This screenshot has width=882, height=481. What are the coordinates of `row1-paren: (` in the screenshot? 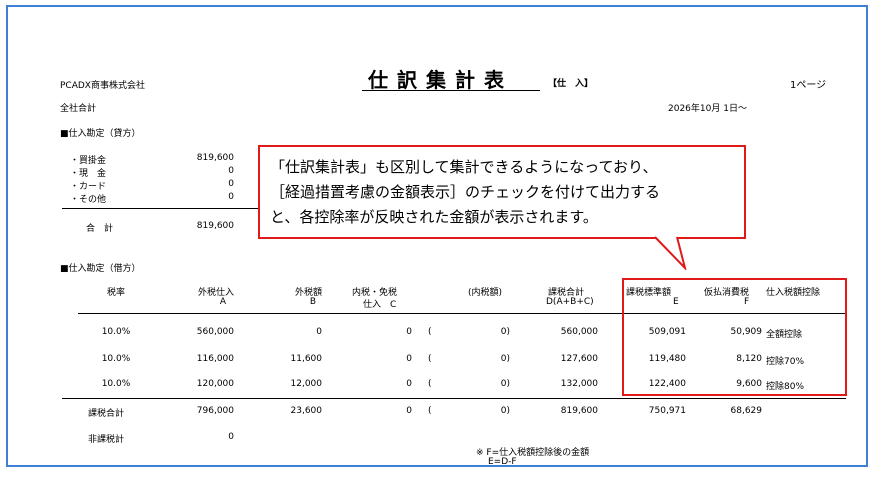 It's located at (430, 332).